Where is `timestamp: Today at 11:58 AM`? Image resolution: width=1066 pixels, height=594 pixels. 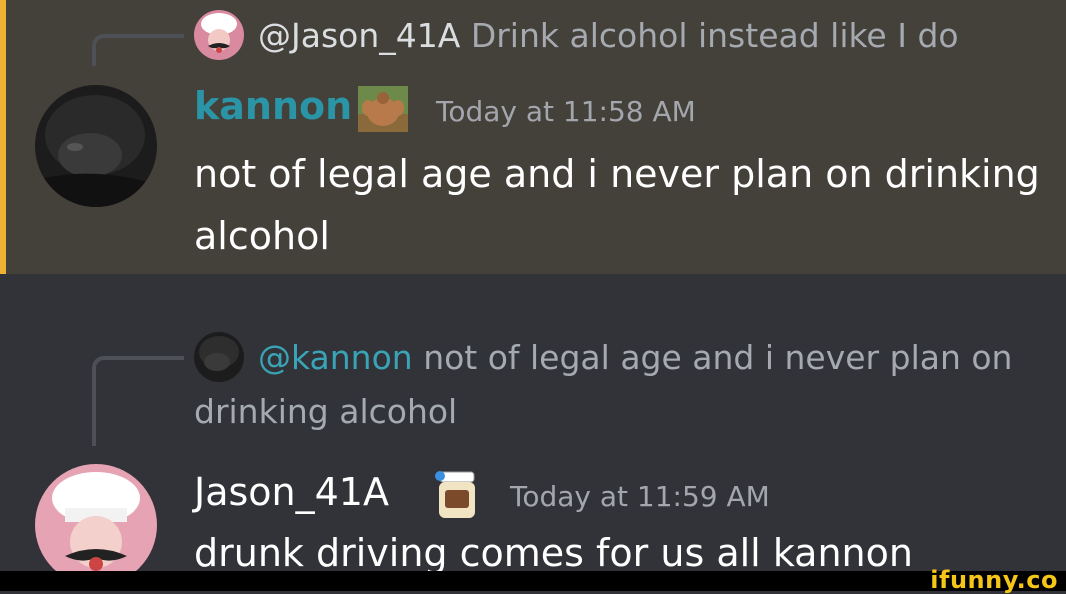 timestamp: Today at 11:58 AM is located at coordinates (566, 111).